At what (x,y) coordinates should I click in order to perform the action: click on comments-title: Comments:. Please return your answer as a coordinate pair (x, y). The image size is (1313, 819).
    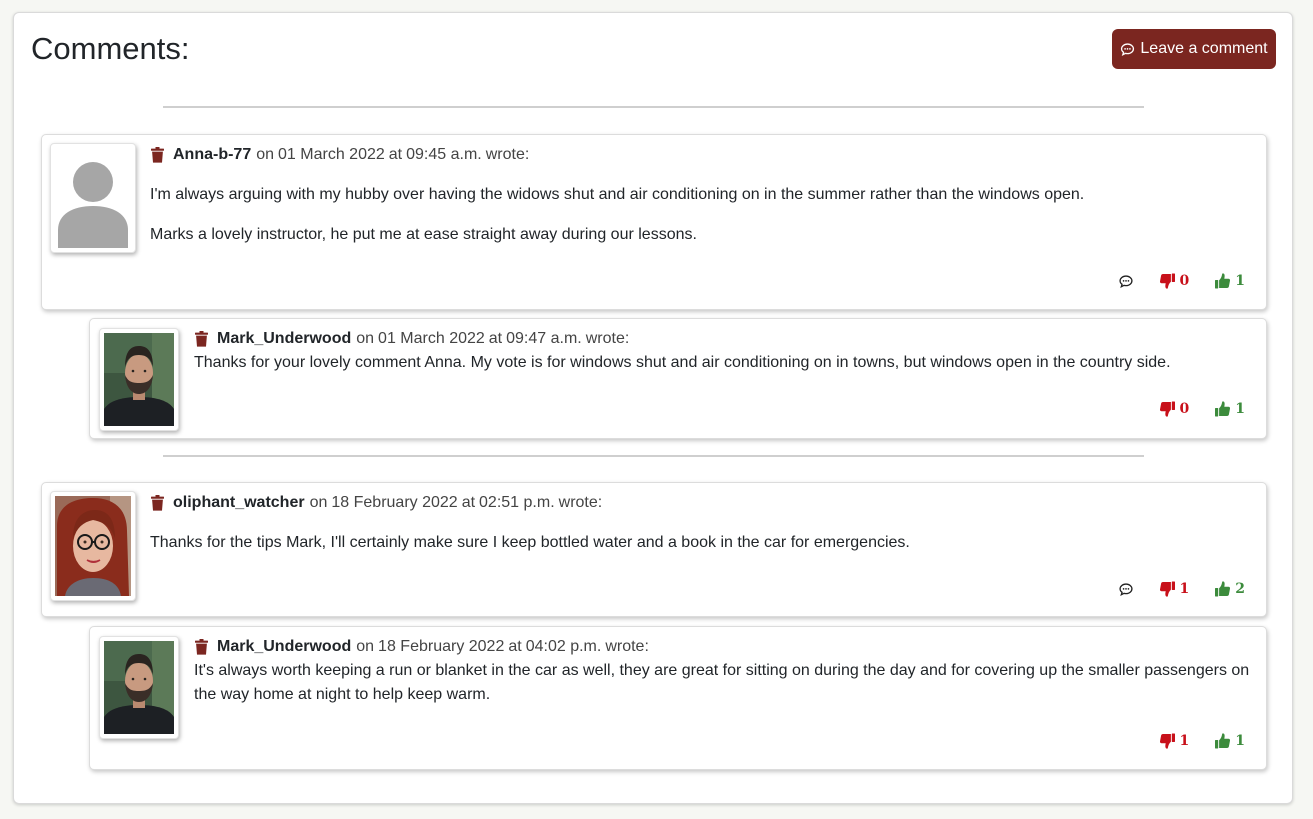
    Looking at the image, I should click on (110, 48).